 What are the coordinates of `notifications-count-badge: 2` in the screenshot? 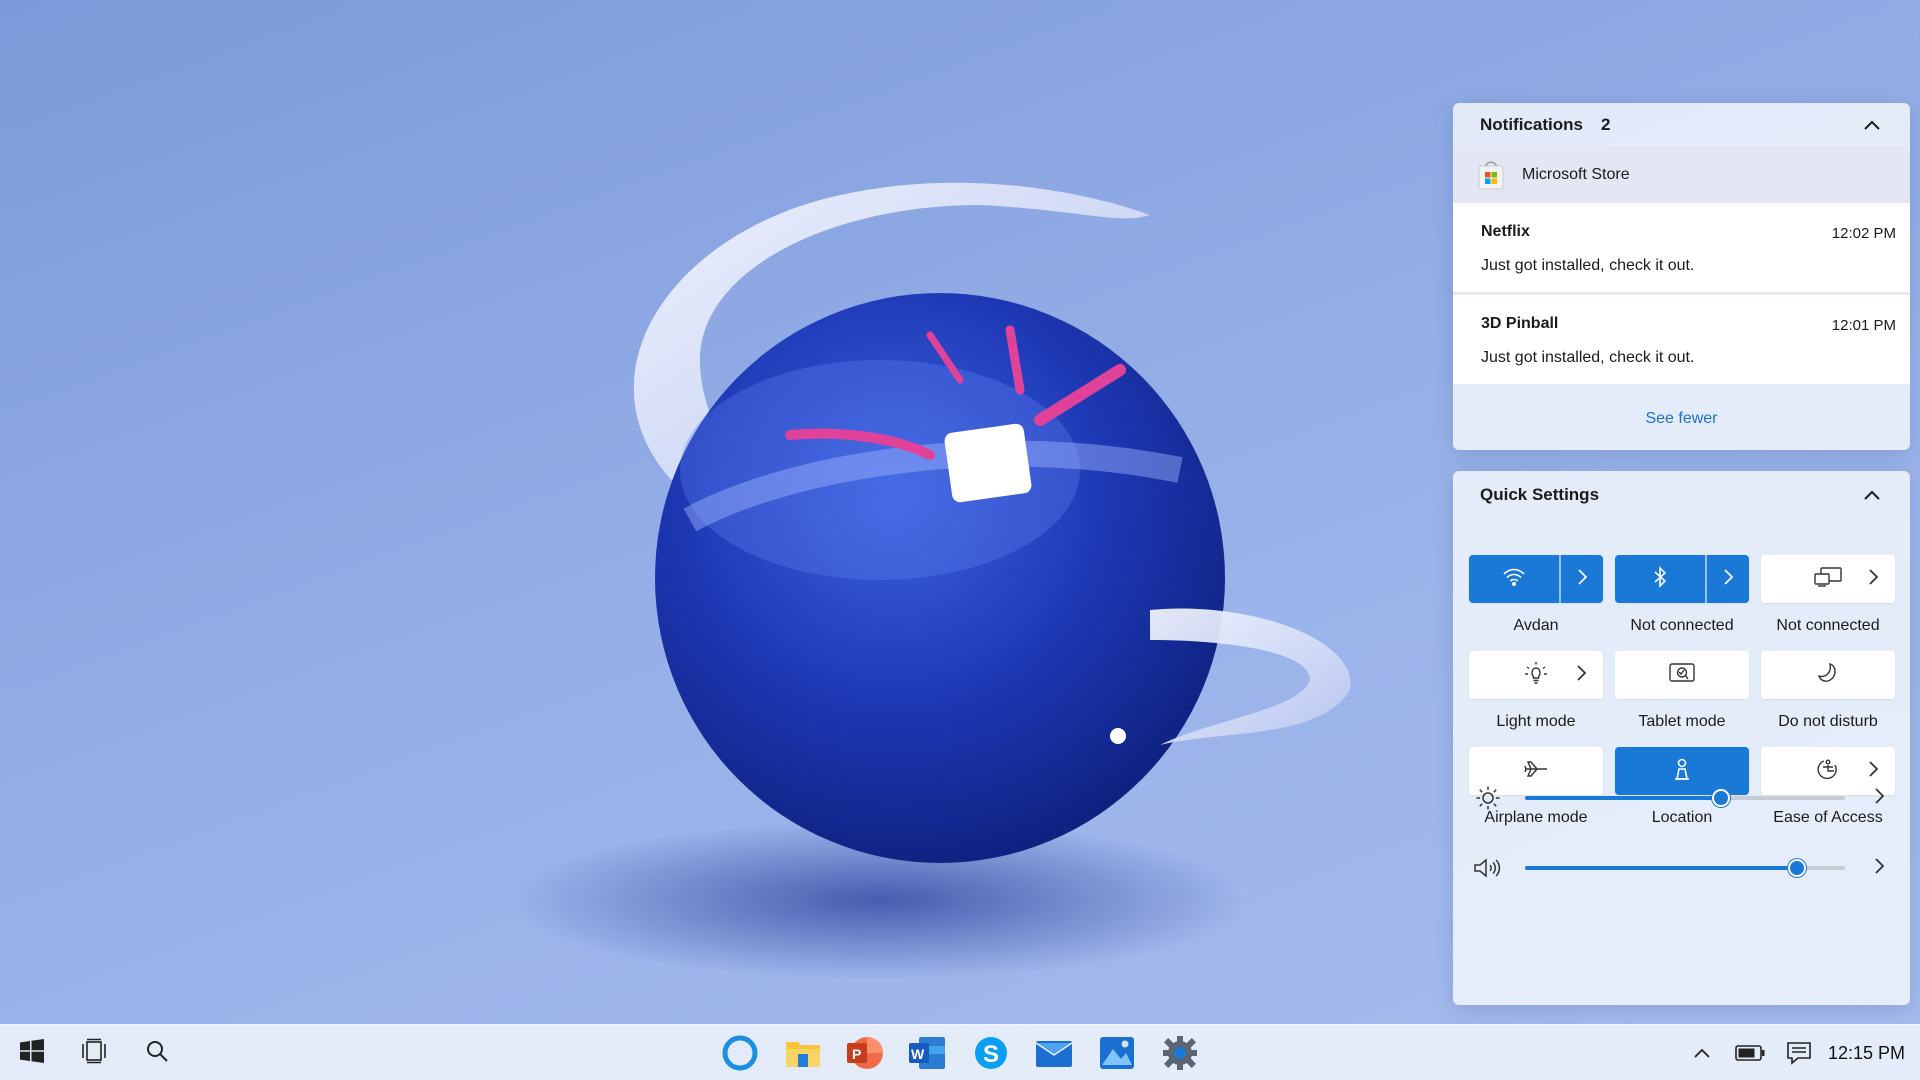 It's located at (1605, 124).